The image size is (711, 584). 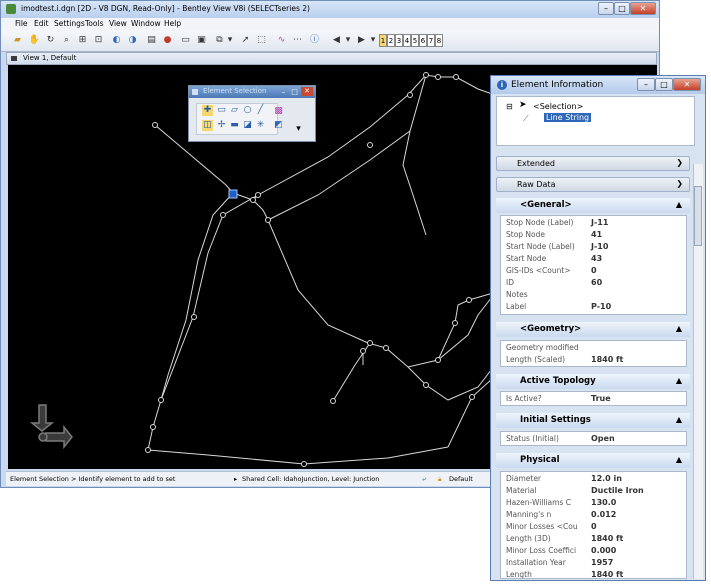 What do you see at coordinates (281, 40) in the screenshot?
I see `measure-icon: ∿` at bounding box center [281, 40].